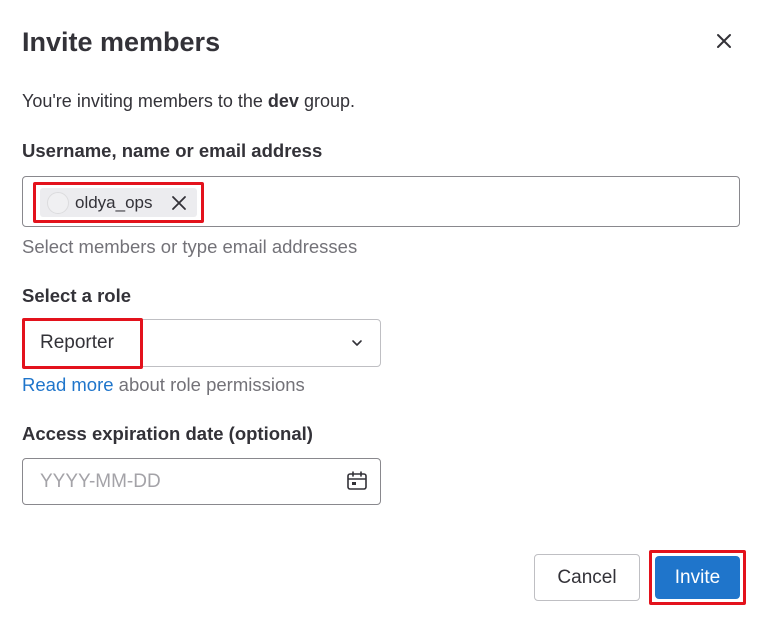 Image resolution: width=764 pixels, height=624 pixels. Describe the element at coordinates (283, 101) in the screenshot. I see `group-name: dev` at that location.